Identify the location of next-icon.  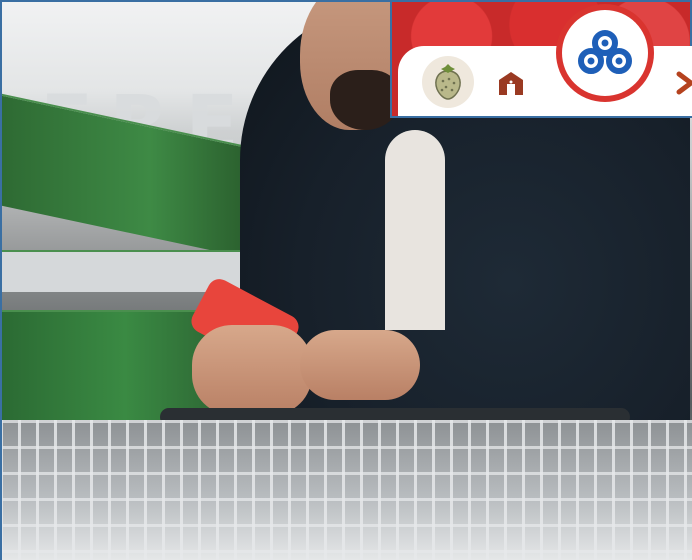
(681, 83).